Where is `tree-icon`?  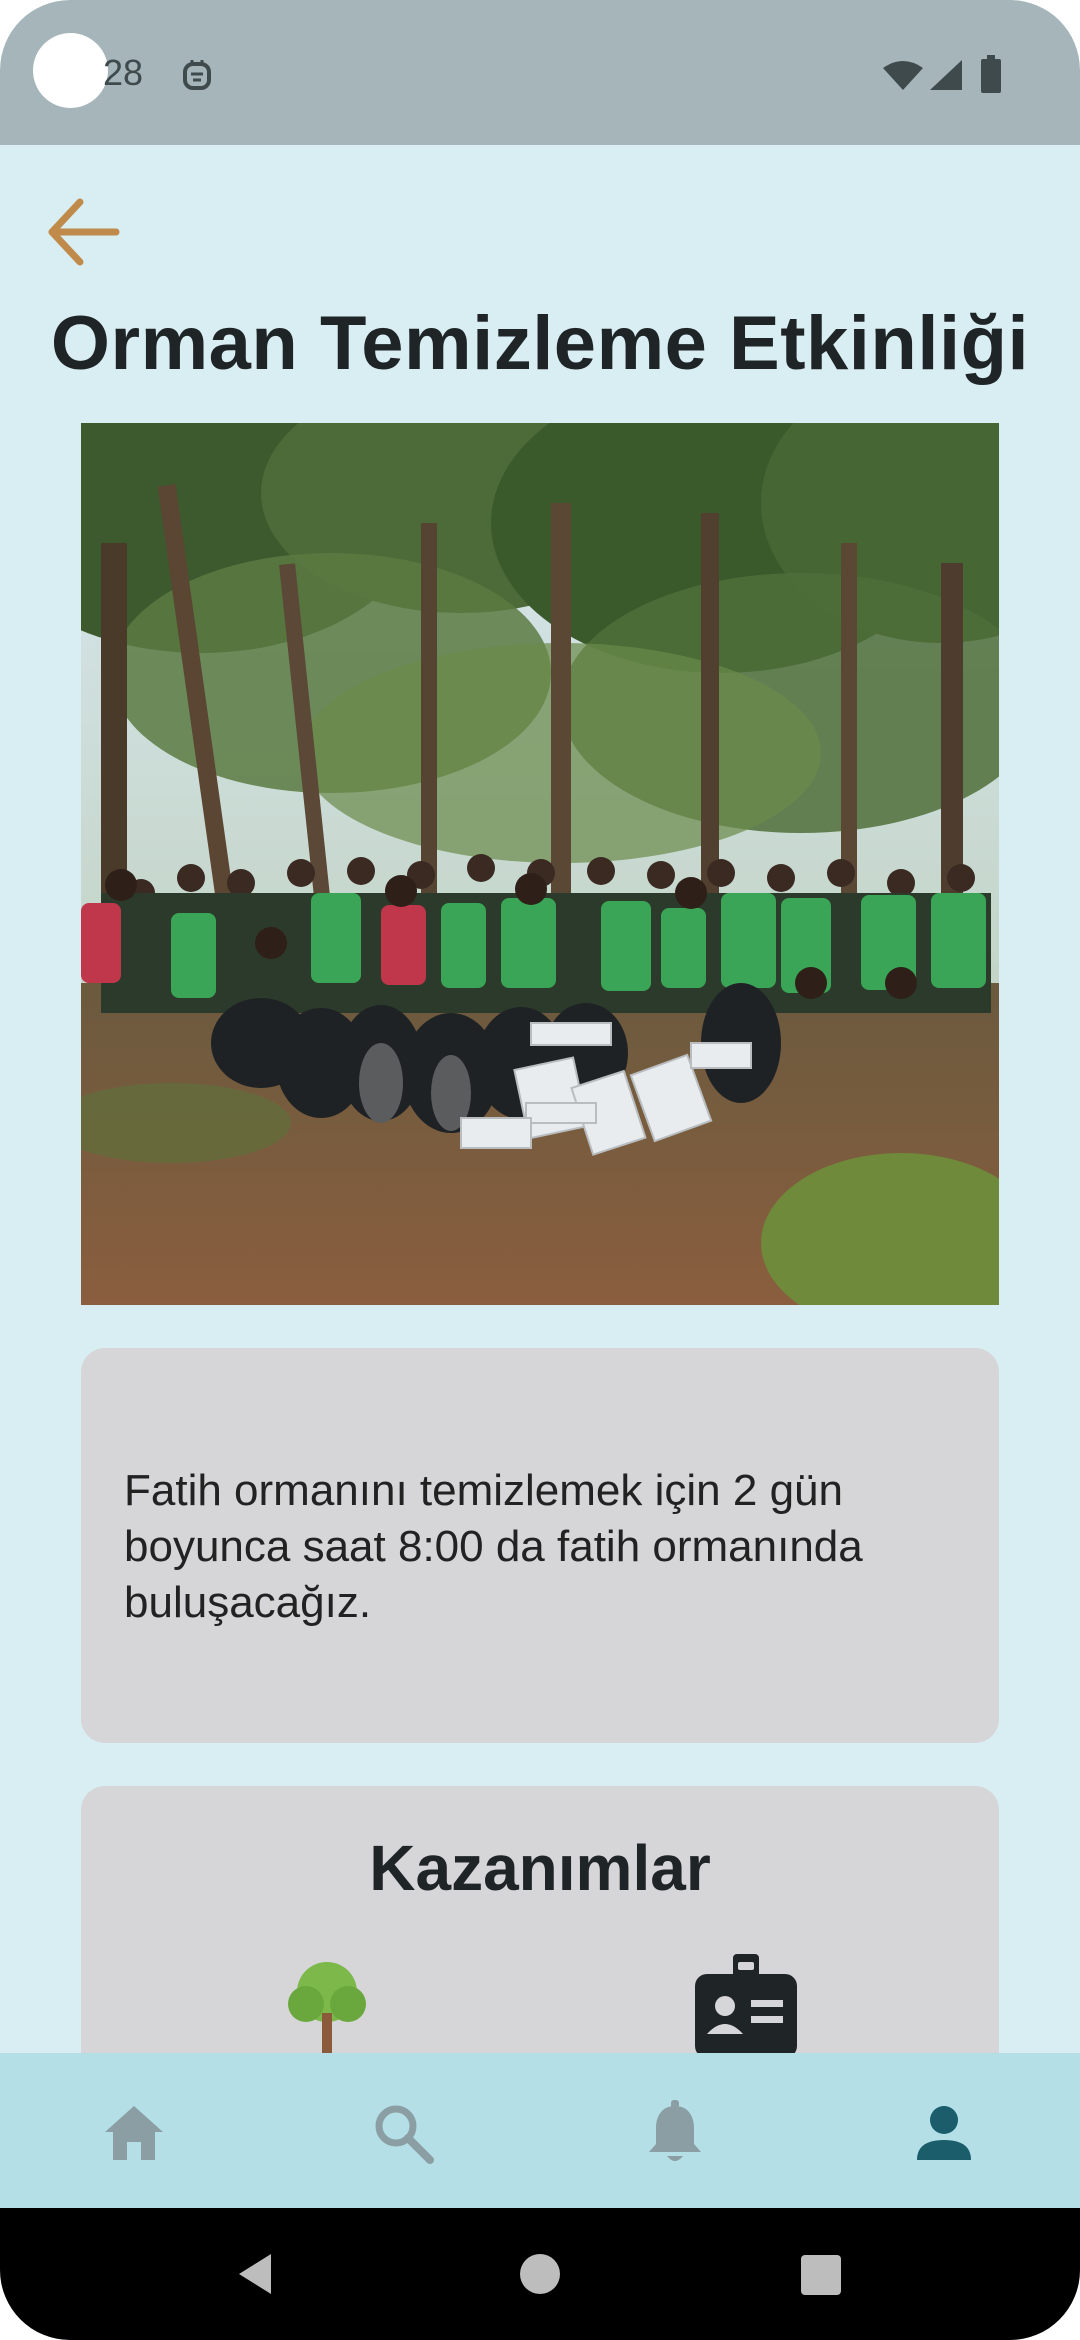 tree-icon is located at coordinates (327, 2010).